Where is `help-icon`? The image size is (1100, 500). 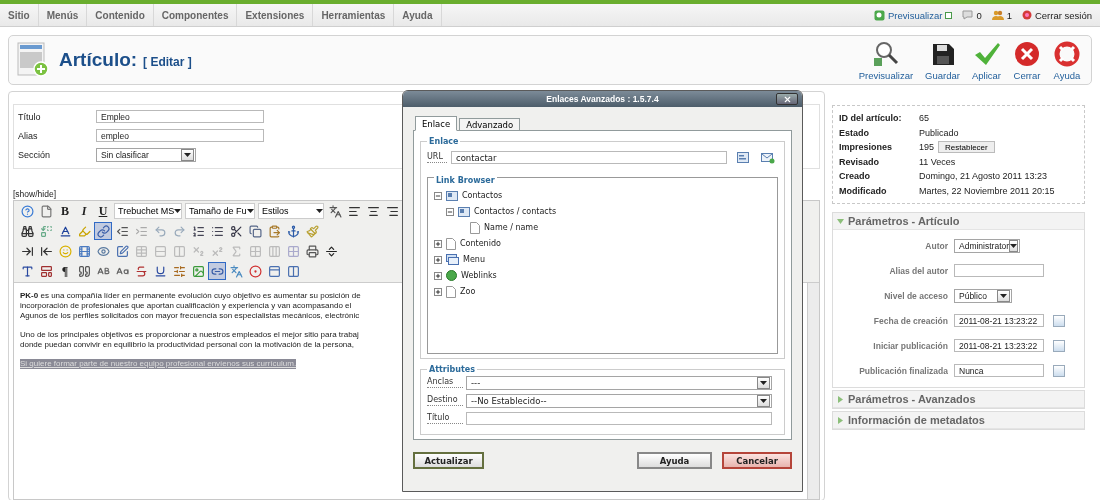 help-icon is located at coordinates (27, 211).